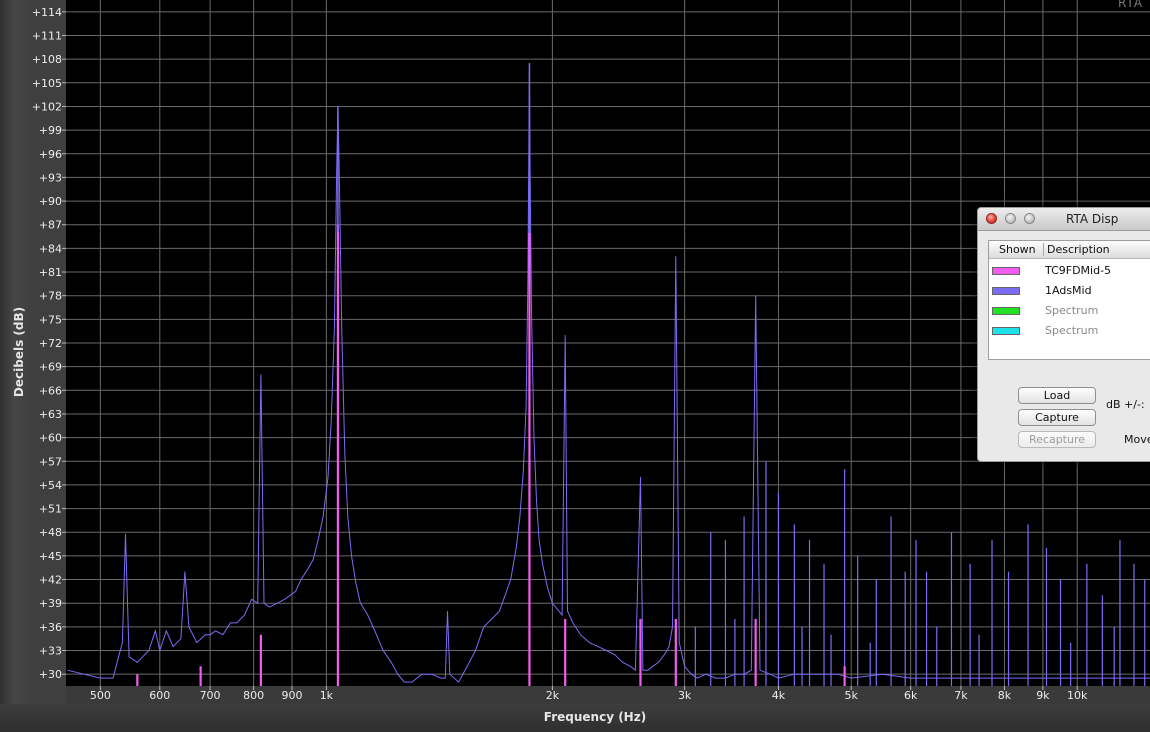  What do you see at coordinates (1077, 695) in the screenshot?
I see `x-tick-label: 10k` at bounding box center [1077, 695].